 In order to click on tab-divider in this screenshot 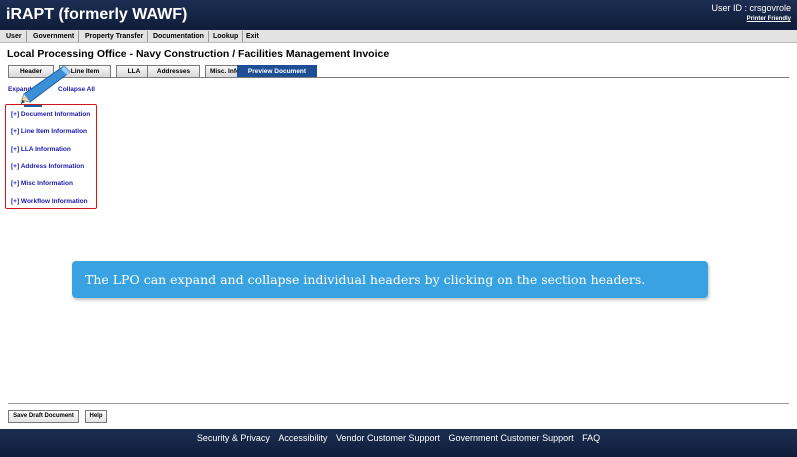, I will do `click(398, 77)`.